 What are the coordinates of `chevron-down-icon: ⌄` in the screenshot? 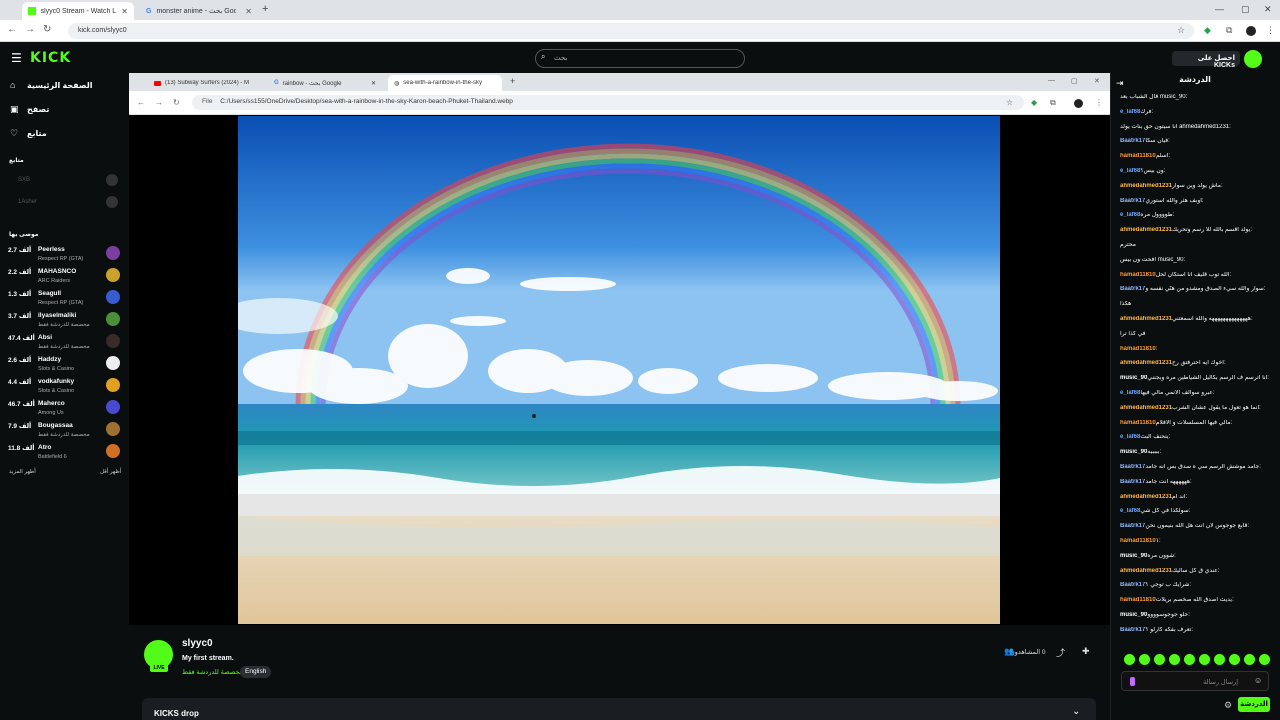 It's located at (1076, 711).